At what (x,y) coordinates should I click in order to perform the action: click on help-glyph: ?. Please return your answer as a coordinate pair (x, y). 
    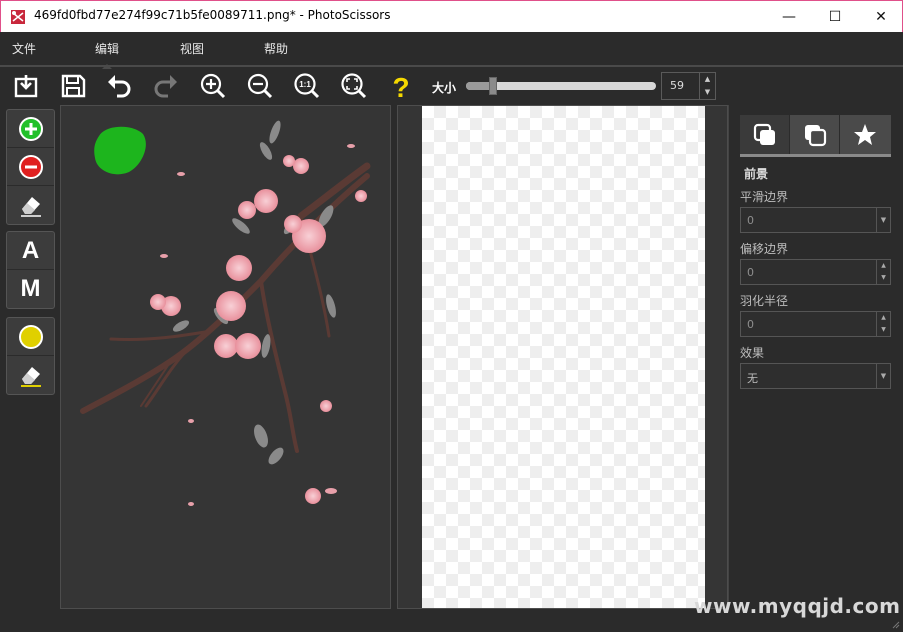
    Looking at the image, I should click on (400, 86).